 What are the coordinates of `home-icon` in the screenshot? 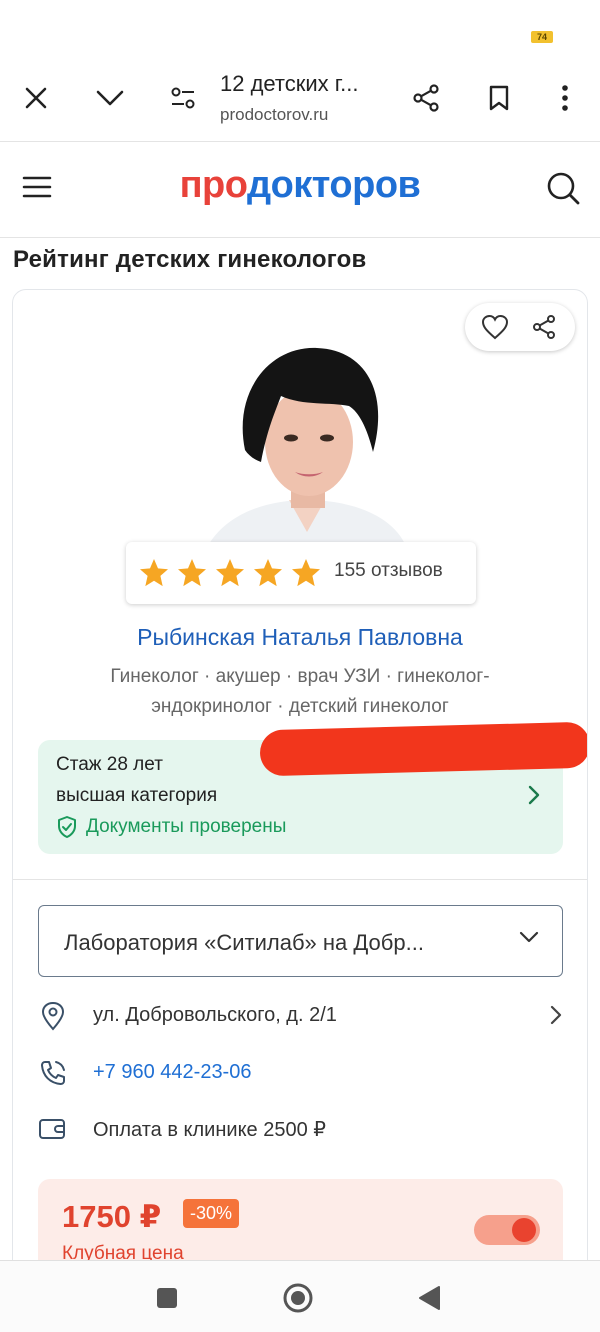 It's located at (298, 1298).